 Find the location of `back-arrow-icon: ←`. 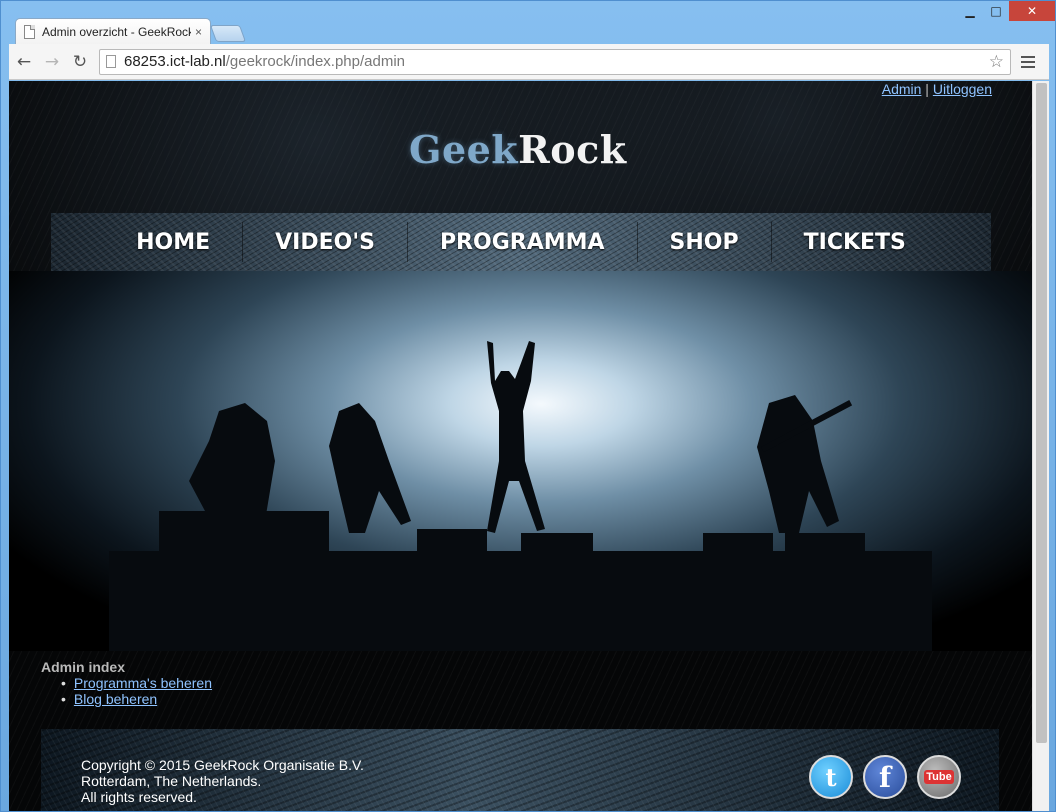

back-arrow-icon: ← is located at coordinates (24, 62).